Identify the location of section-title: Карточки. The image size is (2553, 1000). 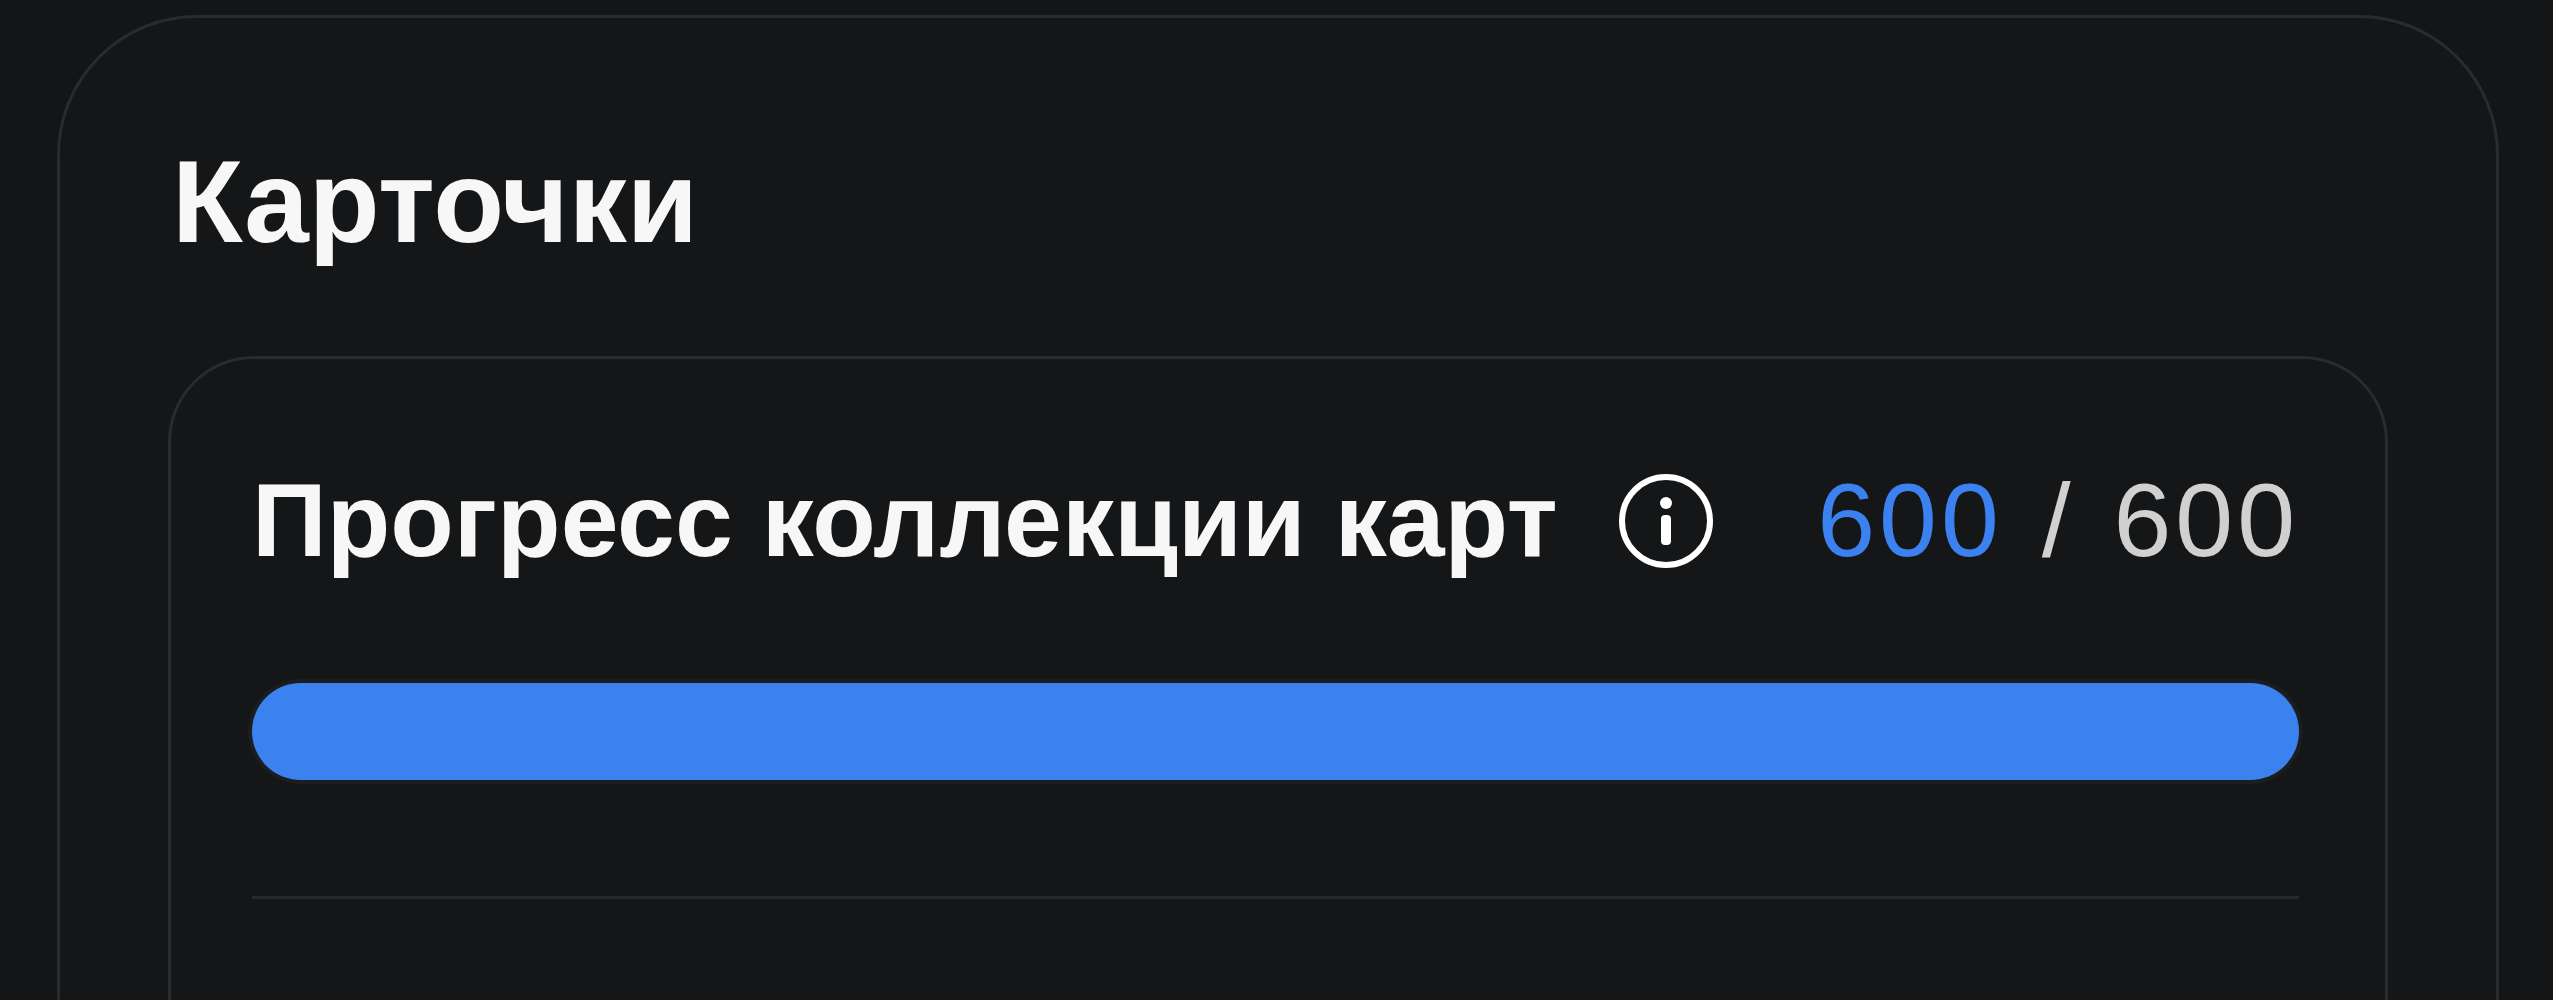
(435, 202).